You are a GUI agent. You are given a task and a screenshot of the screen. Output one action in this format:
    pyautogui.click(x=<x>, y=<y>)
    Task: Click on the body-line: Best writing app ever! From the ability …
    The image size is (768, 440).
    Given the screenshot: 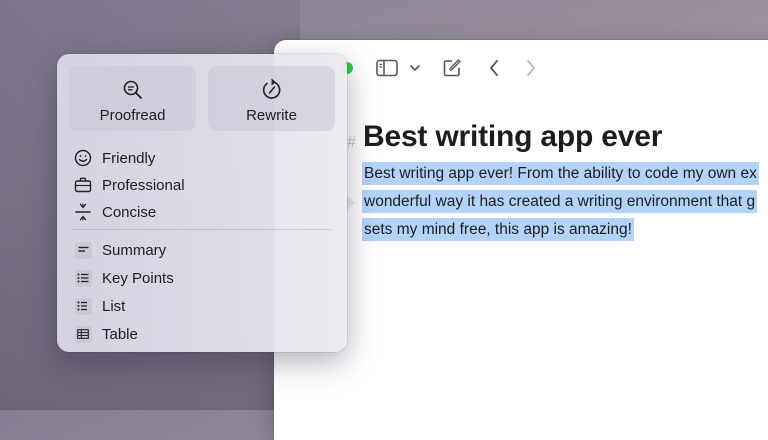 What is the action you would take?
    pyautogui.click(x=565, y=174)
    